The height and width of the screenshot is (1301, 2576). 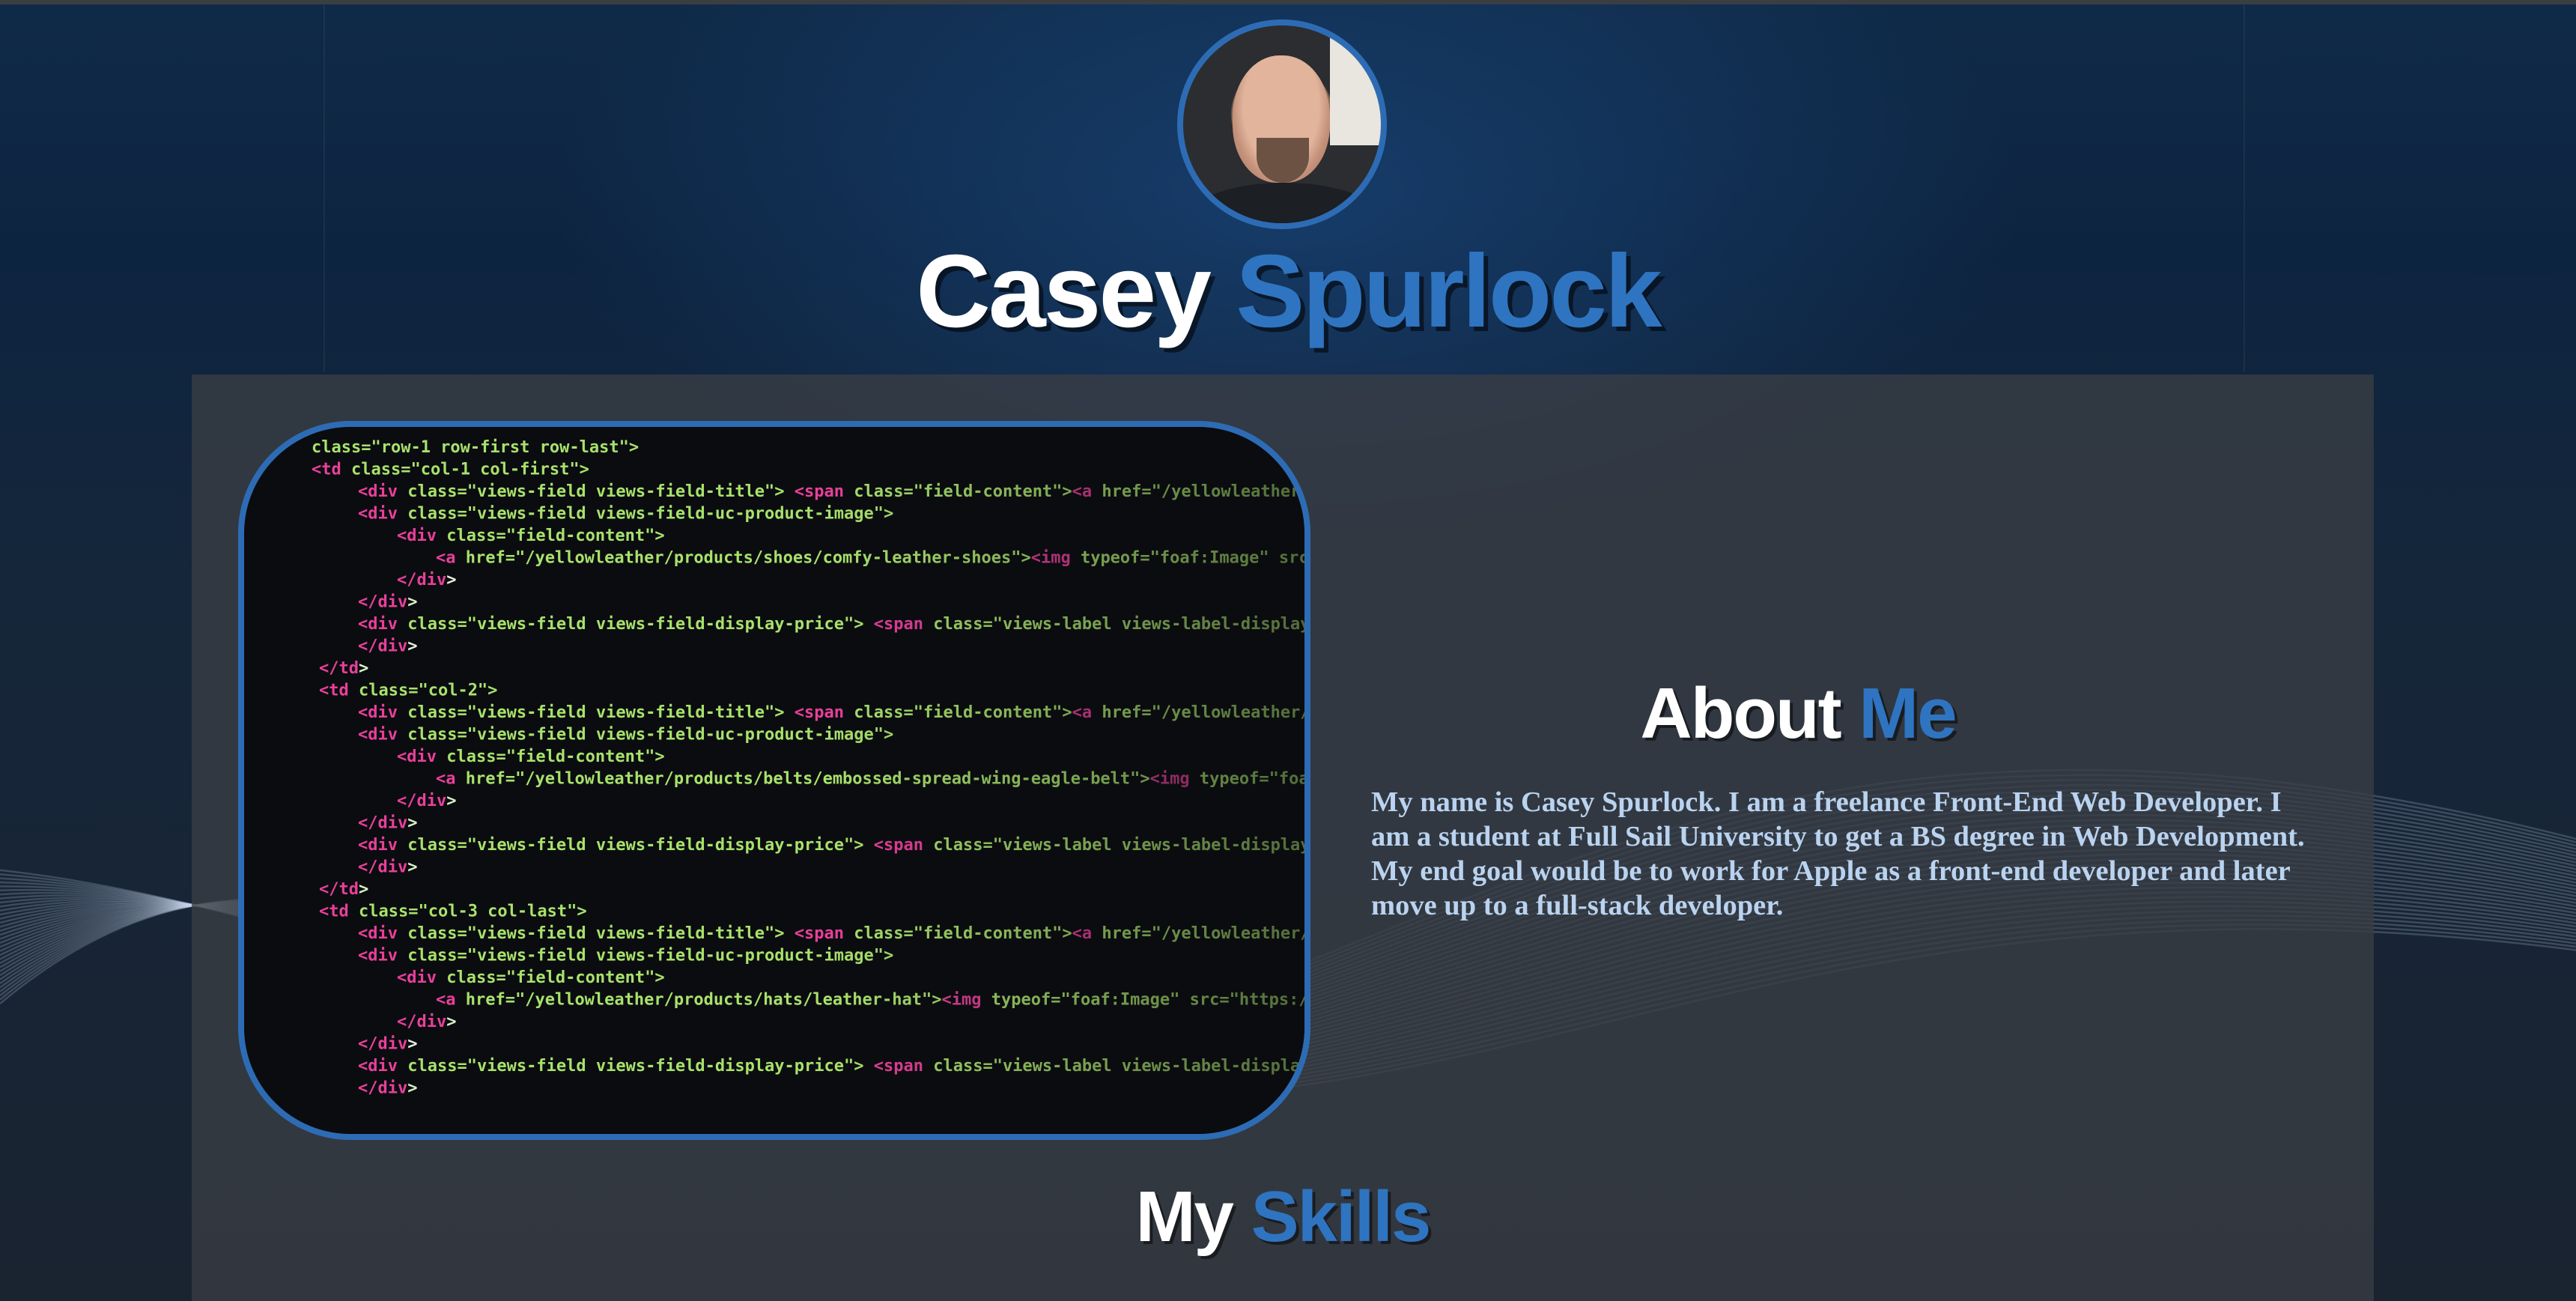 What do you see at coordinates (1449, 292) in the screenshot?
I see `title-last-name: Spurlock` at bounding box center [1449, 292].